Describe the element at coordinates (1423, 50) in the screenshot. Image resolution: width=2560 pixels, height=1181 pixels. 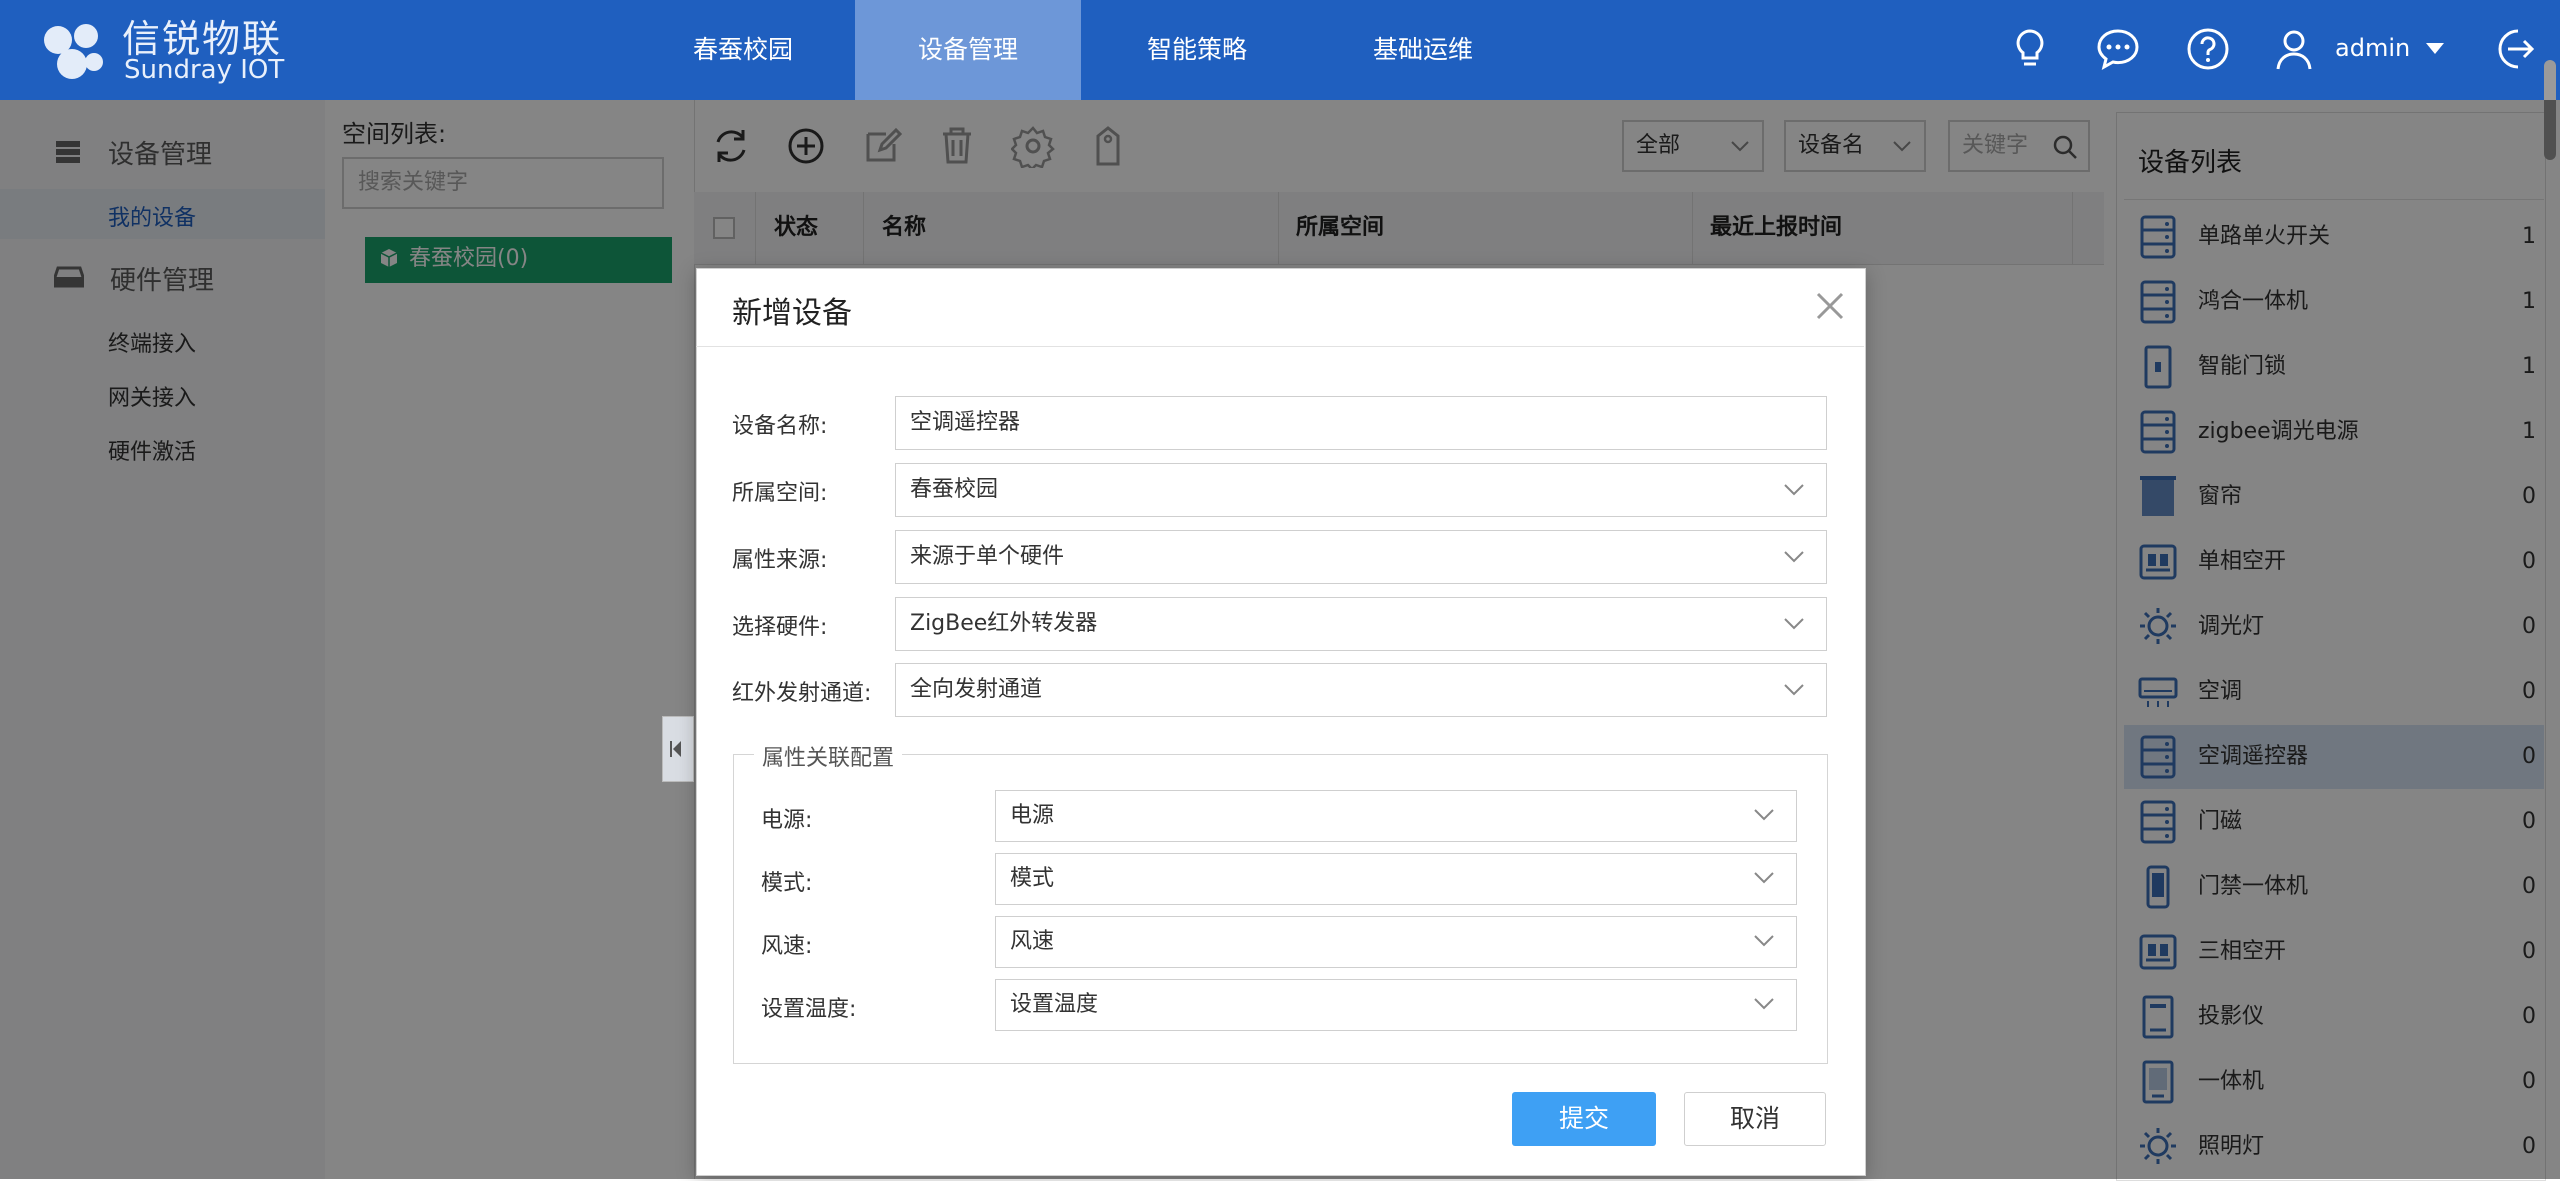
I see `nav-tab-operations: 基础运维` at that location.